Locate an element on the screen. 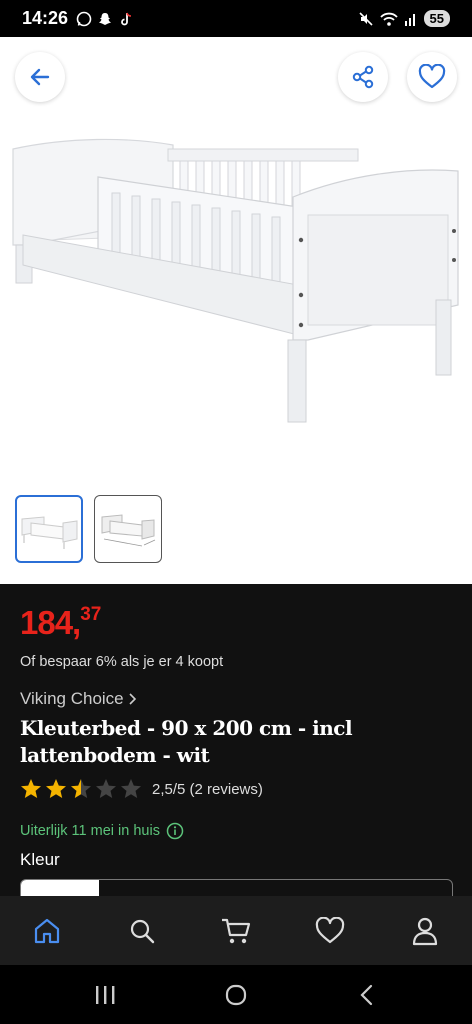 This screenshot has width=472, height=1024. thumbnail-dimensions-image is located at coordinates (128, 530).